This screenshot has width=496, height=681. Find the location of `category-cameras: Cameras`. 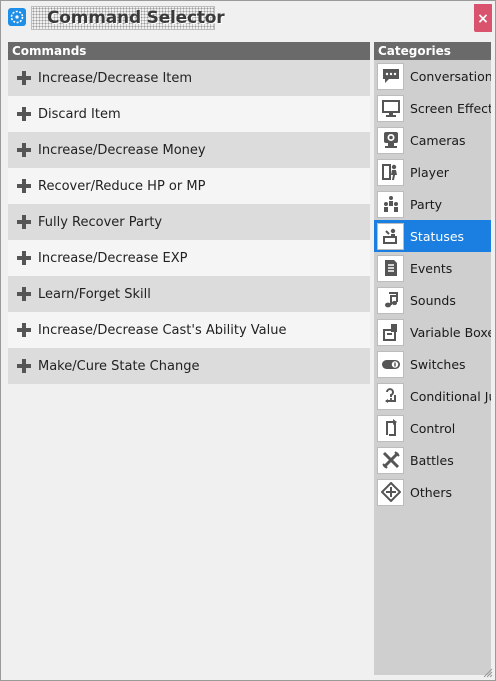

category-cameras: Cameras is located at coordinates (432, 140).